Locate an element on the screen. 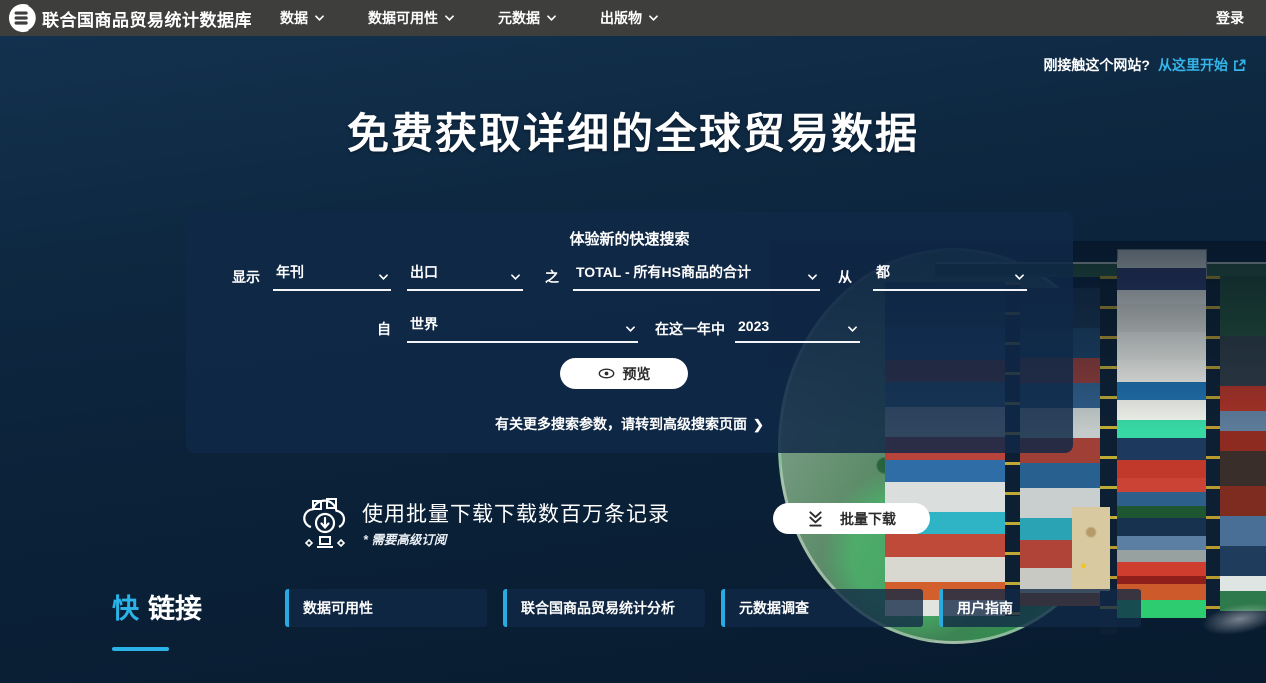 The image size is (1266, 683). menu-item-metadata: 元数据 is located at coordinates (527, 18).